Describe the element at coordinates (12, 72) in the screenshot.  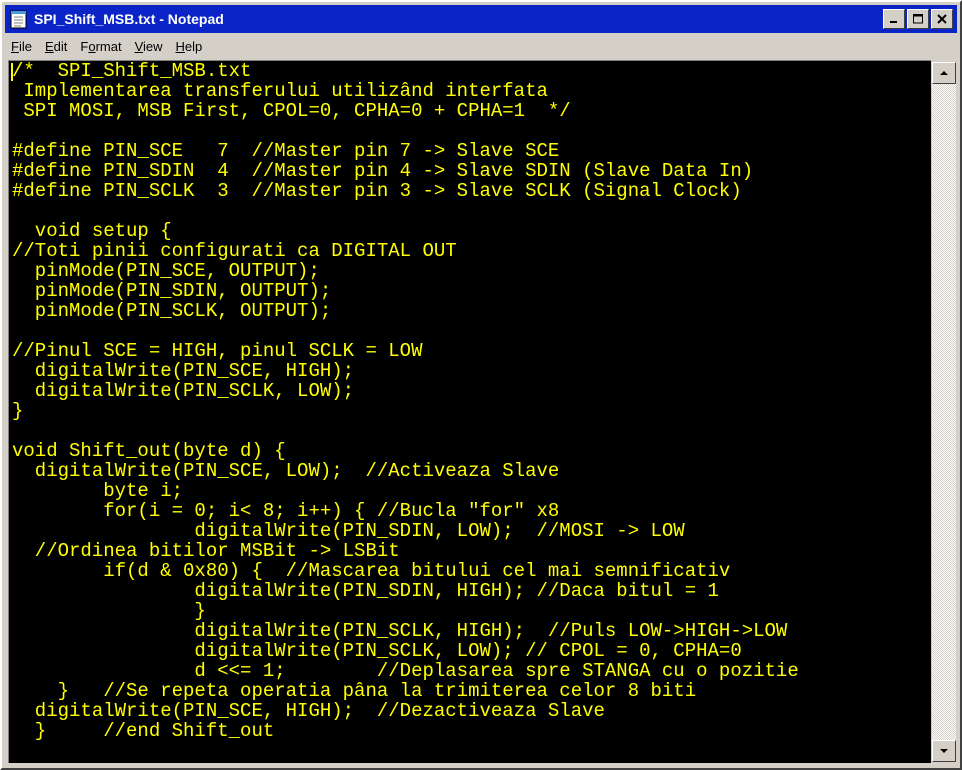
I see `text-caret` at that location.